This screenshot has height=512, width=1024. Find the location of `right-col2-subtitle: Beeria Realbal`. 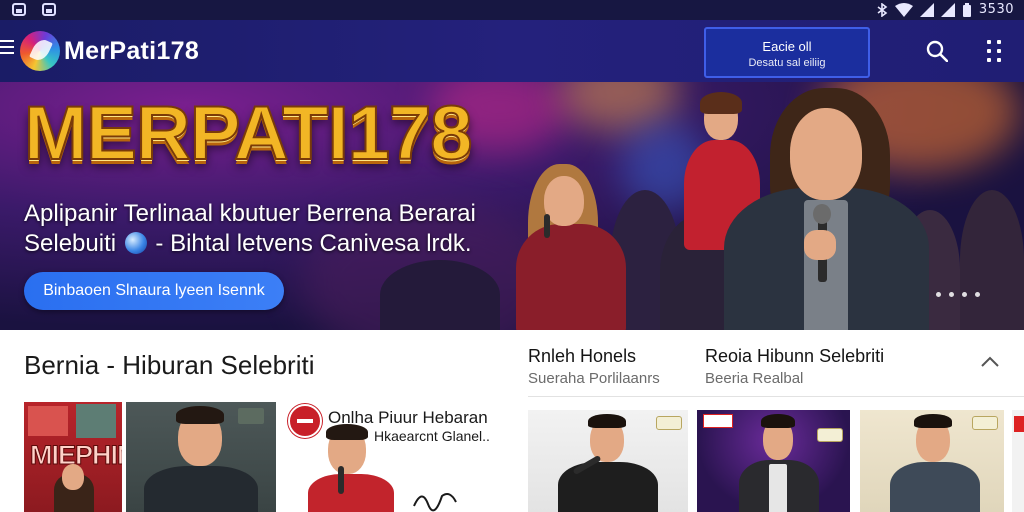

right-col2-subtitle: Beeria Realbal is located at coordinates (754, 378).